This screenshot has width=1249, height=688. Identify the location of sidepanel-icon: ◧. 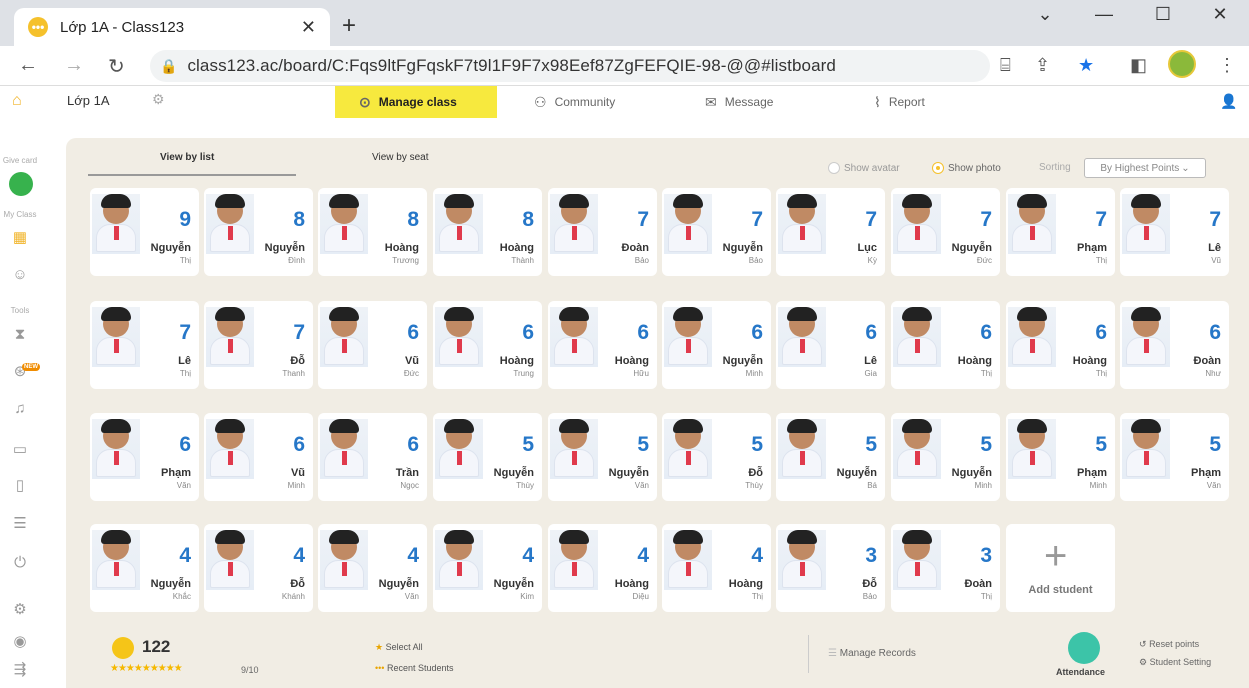
(1138, 65).